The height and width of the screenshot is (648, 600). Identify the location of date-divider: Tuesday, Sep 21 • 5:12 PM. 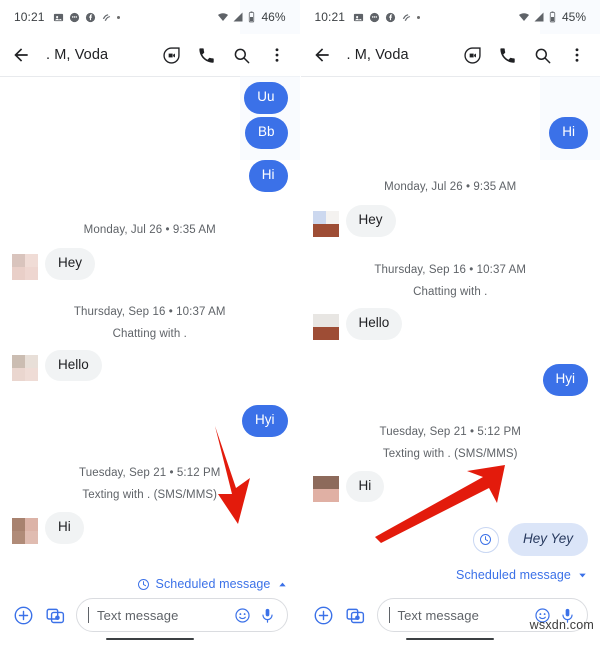
(150, 473).